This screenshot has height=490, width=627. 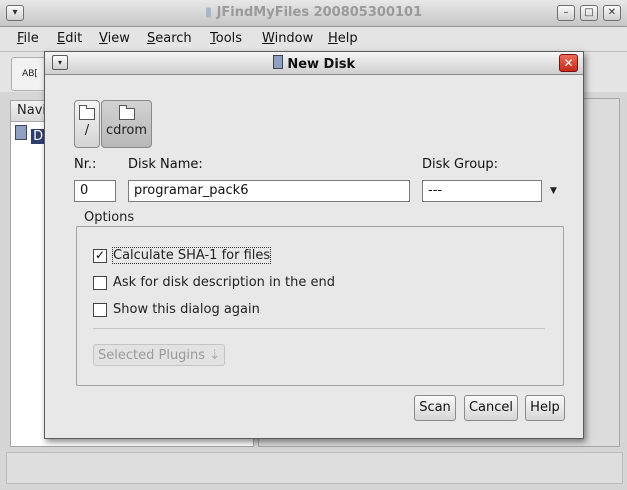 I want to click on minimize-button: –, so click(x=566, y=13).